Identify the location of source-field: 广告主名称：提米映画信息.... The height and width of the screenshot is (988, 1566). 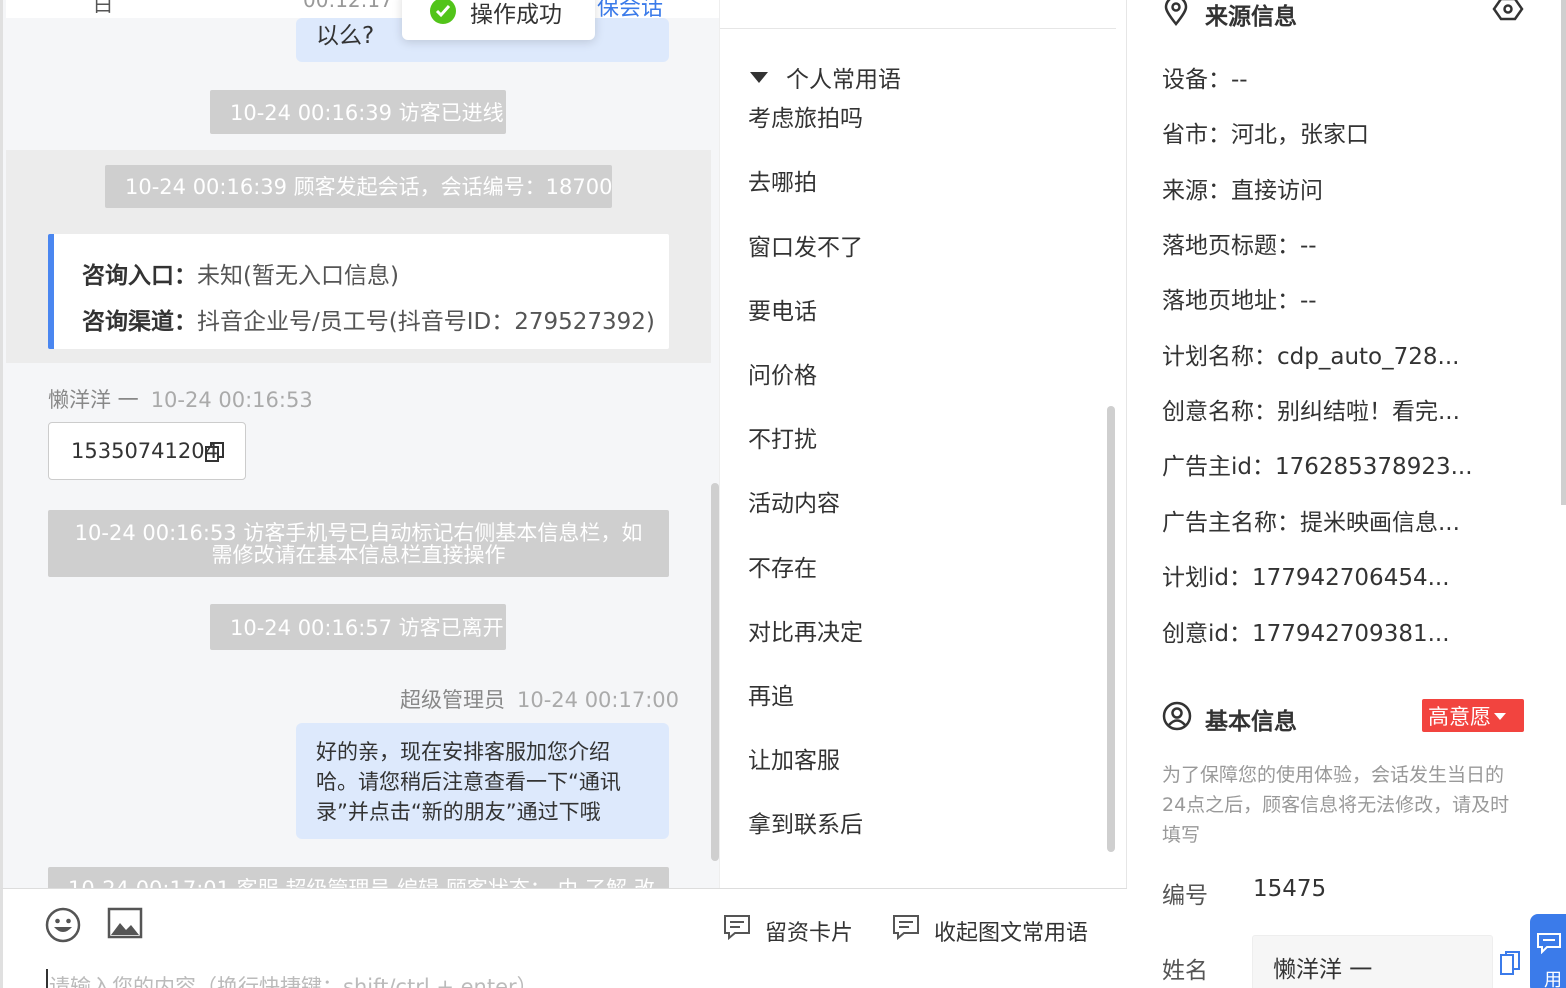
(1311, 523).